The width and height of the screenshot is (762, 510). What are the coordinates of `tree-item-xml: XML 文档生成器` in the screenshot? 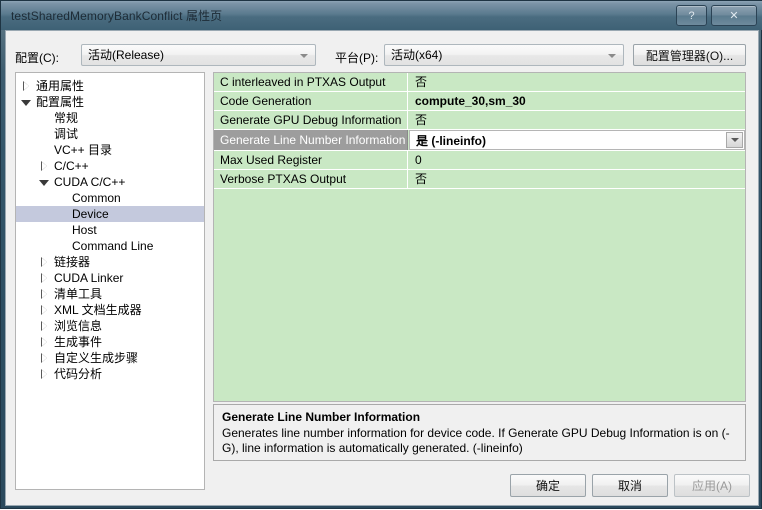 It's located at (110, 310).